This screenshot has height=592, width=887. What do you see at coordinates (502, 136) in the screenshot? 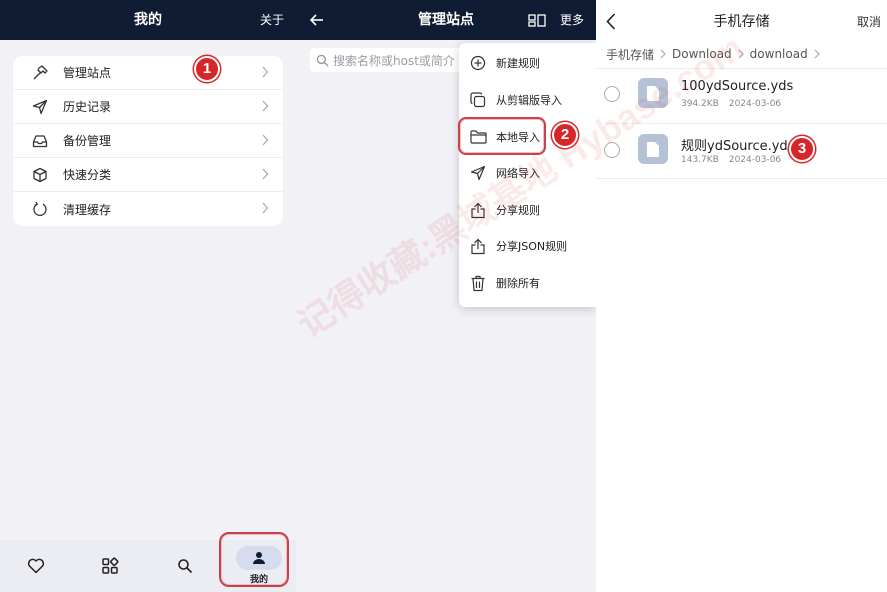
I see `highlight-frame-local-import` at bounding box center [502, 136].